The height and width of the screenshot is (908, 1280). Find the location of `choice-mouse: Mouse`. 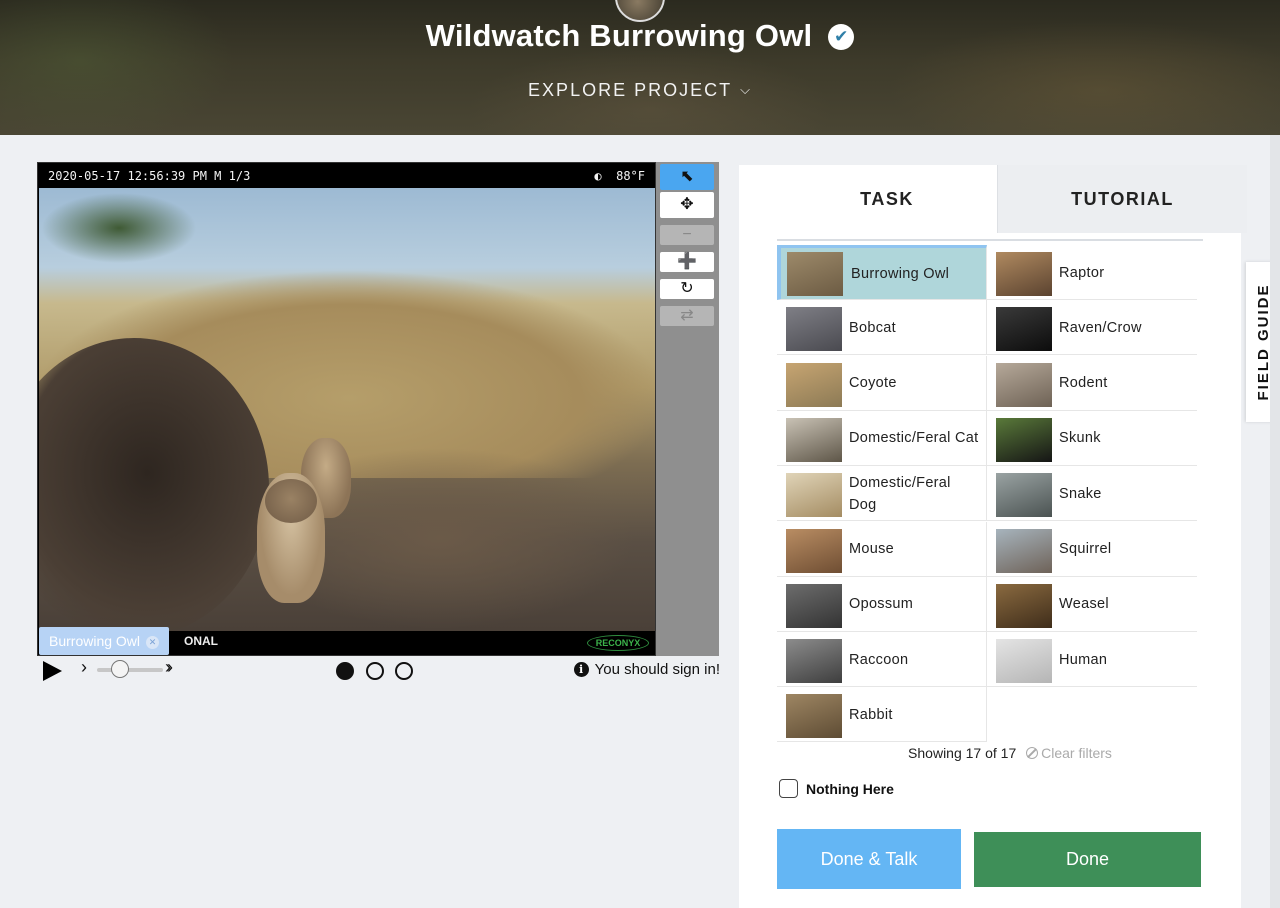

choice-mouse: Mouse is located at coordinates (882, 549).